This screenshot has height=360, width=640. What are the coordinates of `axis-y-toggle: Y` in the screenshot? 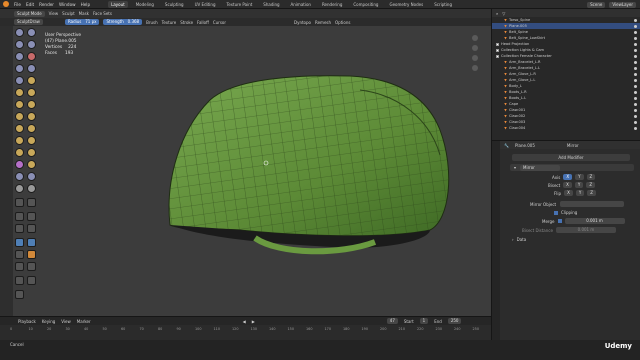 It's located at (579, 177).